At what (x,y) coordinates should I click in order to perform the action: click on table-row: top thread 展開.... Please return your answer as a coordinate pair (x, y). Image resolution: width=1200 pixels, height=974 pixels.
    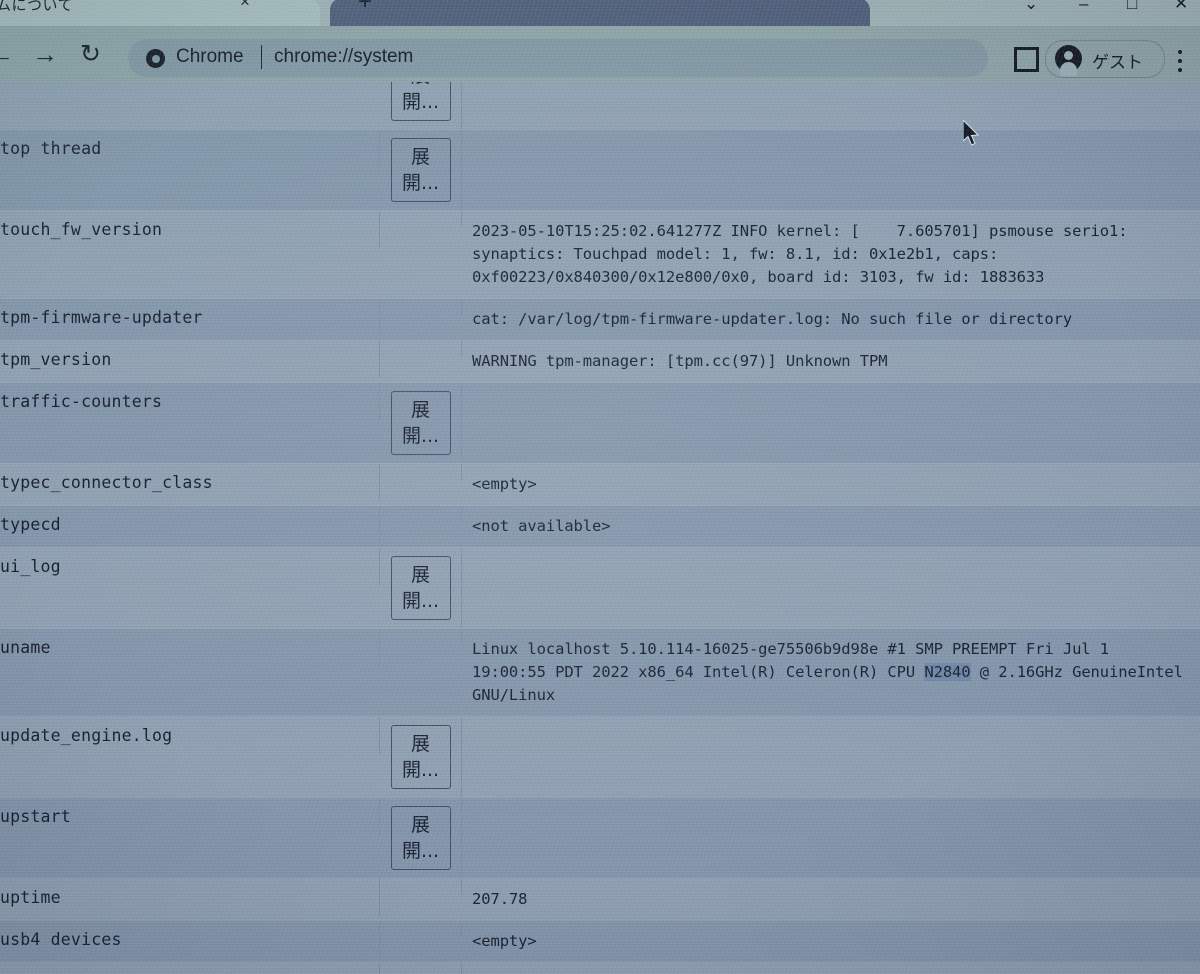
    Looking at the image, I should click on (600, 169).